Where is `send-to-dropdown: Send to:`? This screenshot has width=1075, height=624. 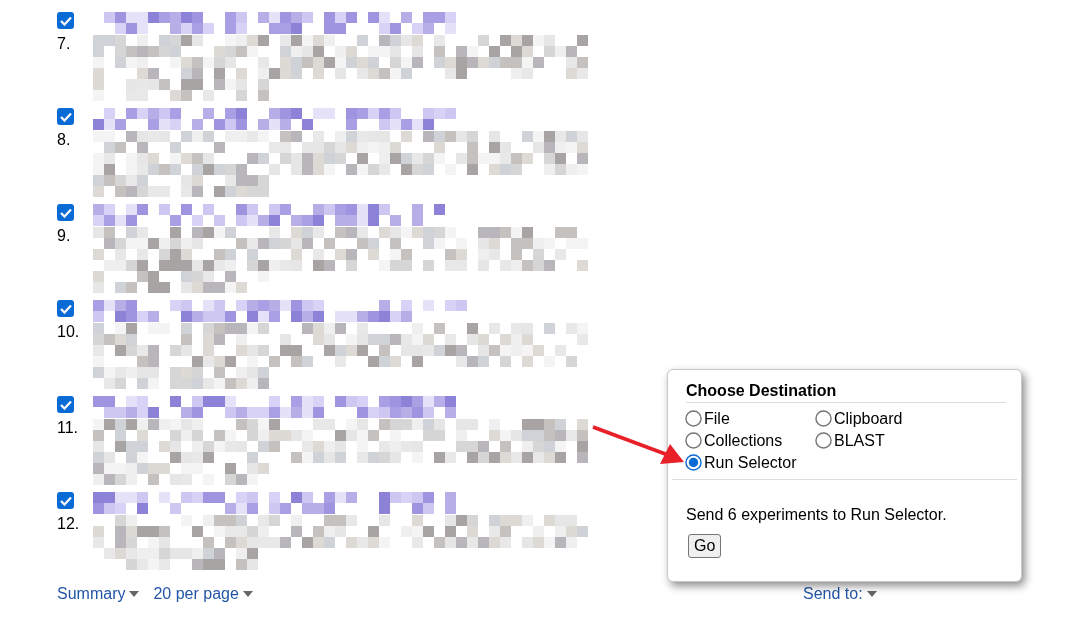
send-to-dropdown: Send to: is located at coordinates (840, 594).